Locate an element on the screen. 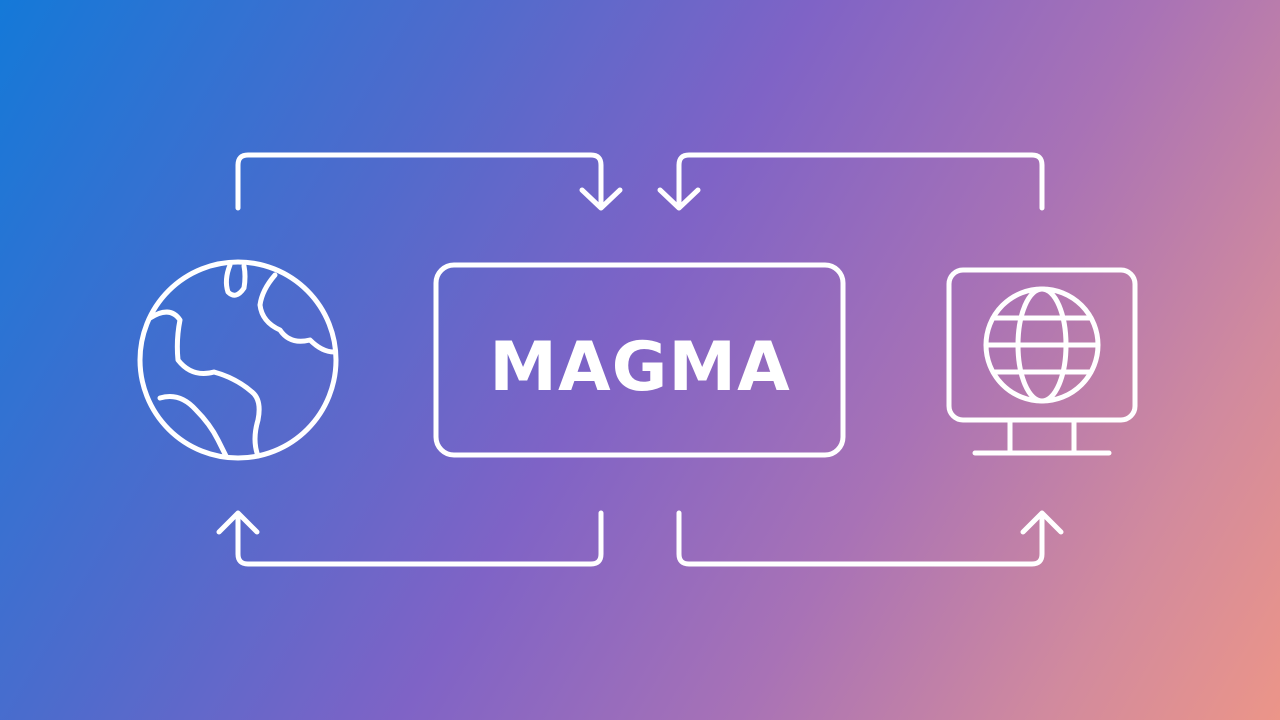 The width and height of the screenshot is (1280, 720). monitor-with-globe-icon is located at coordinates (1042, 361).